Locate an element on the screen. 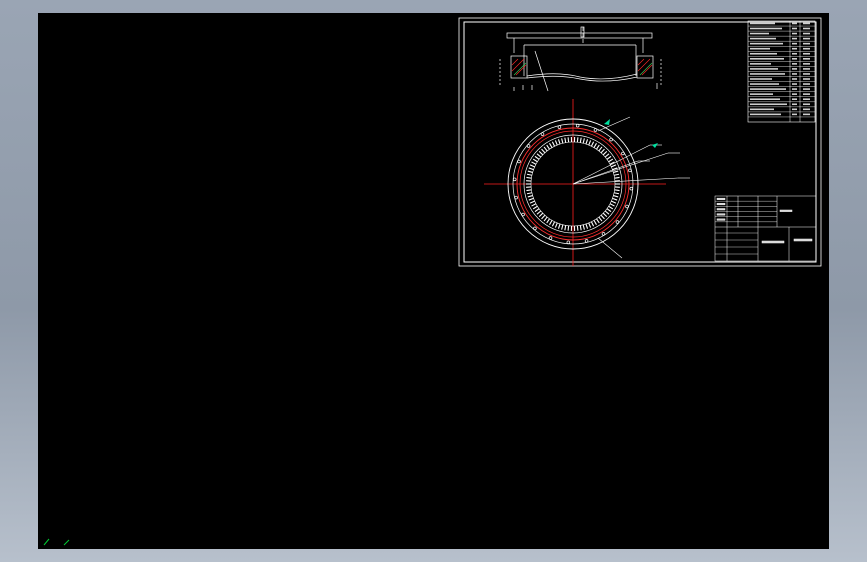 Image resolution: width=867 pixels, height=562 pixels. leader-line is located at coordinates (611, 164).